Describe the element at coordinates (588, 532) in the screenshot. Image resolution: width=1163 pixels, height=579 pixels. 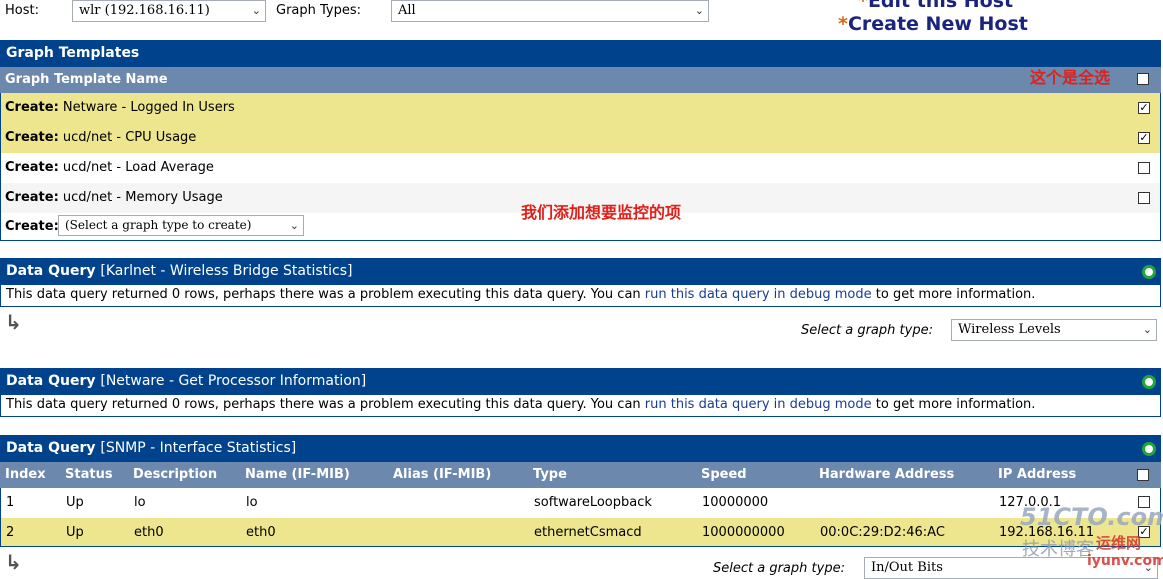
I see `row-type: ethernetCsmacd` at that location.